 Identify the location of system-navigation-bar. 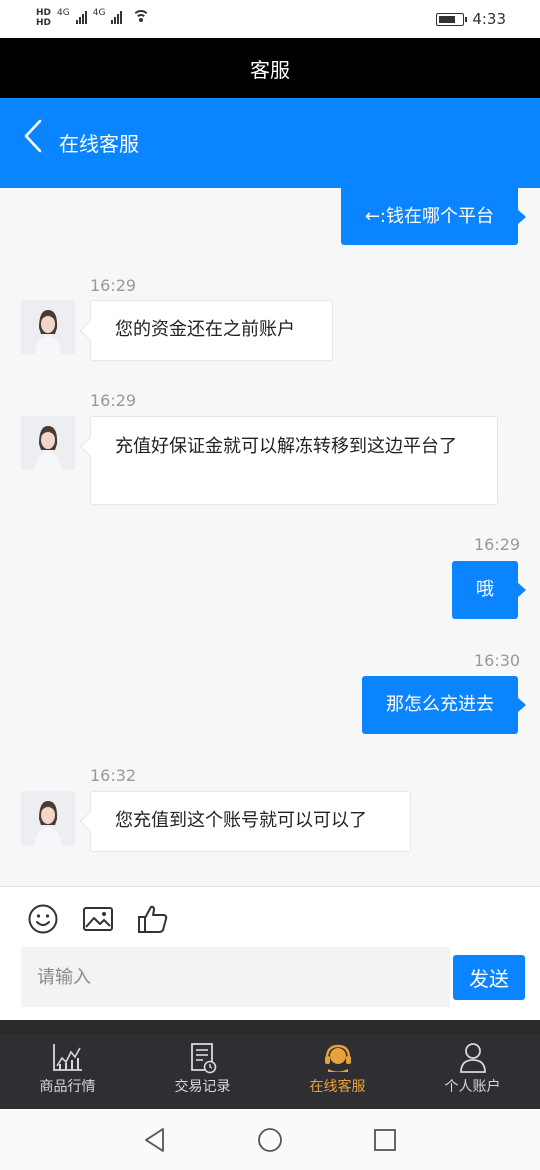
(270, 1139).